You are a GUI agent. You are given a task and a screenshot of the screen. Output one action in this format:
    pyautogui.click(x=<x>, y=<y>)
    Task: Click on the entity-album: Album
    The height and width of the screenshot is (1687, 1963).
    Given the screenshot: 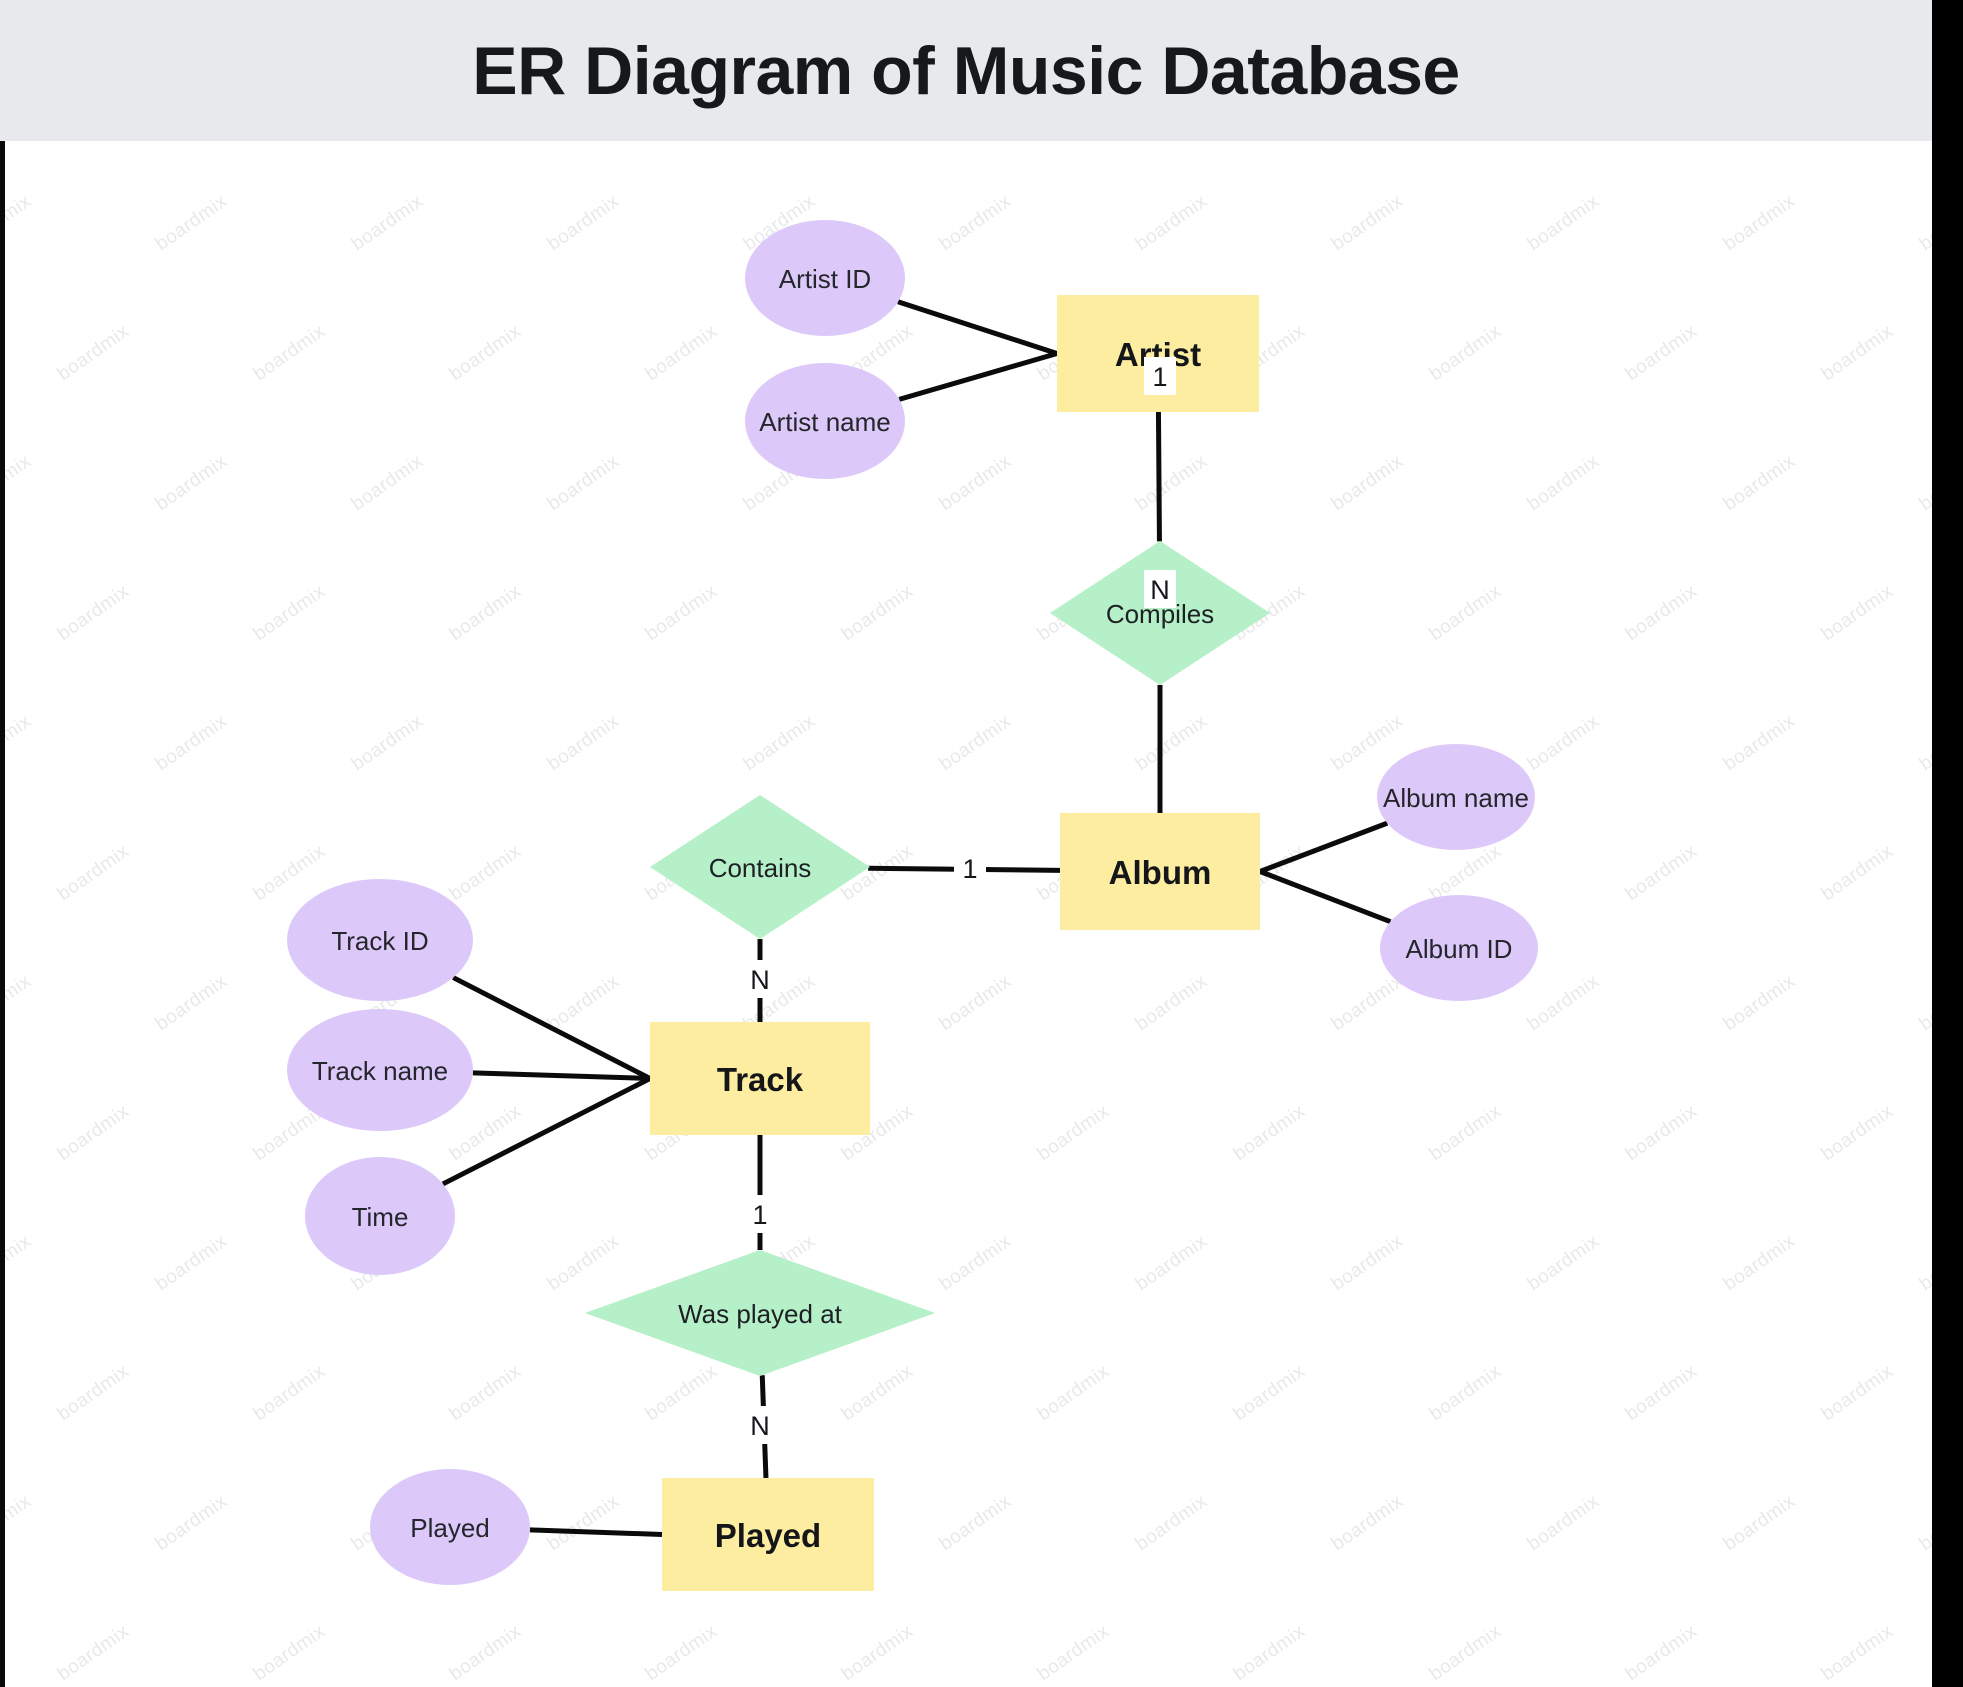 What is the action you would take?
    pyautogui.click(x=1160, y=871)
    